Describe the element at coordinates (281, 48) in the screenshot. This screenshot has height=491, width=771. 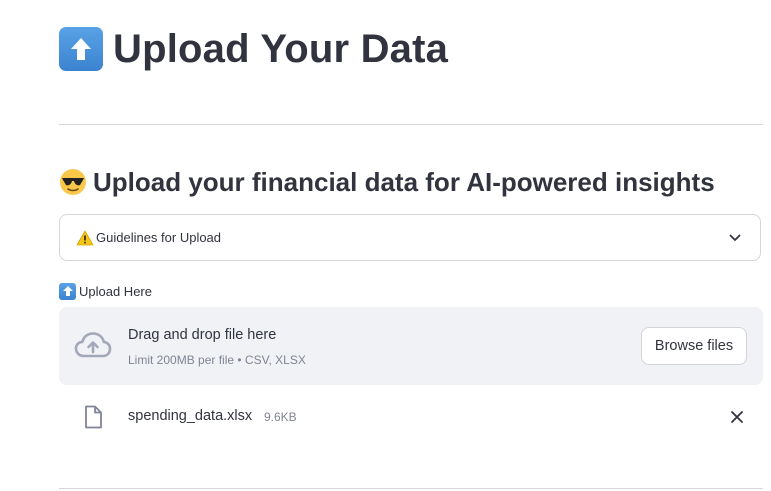
I see `page-title-text: Upload Your Data` at that location.